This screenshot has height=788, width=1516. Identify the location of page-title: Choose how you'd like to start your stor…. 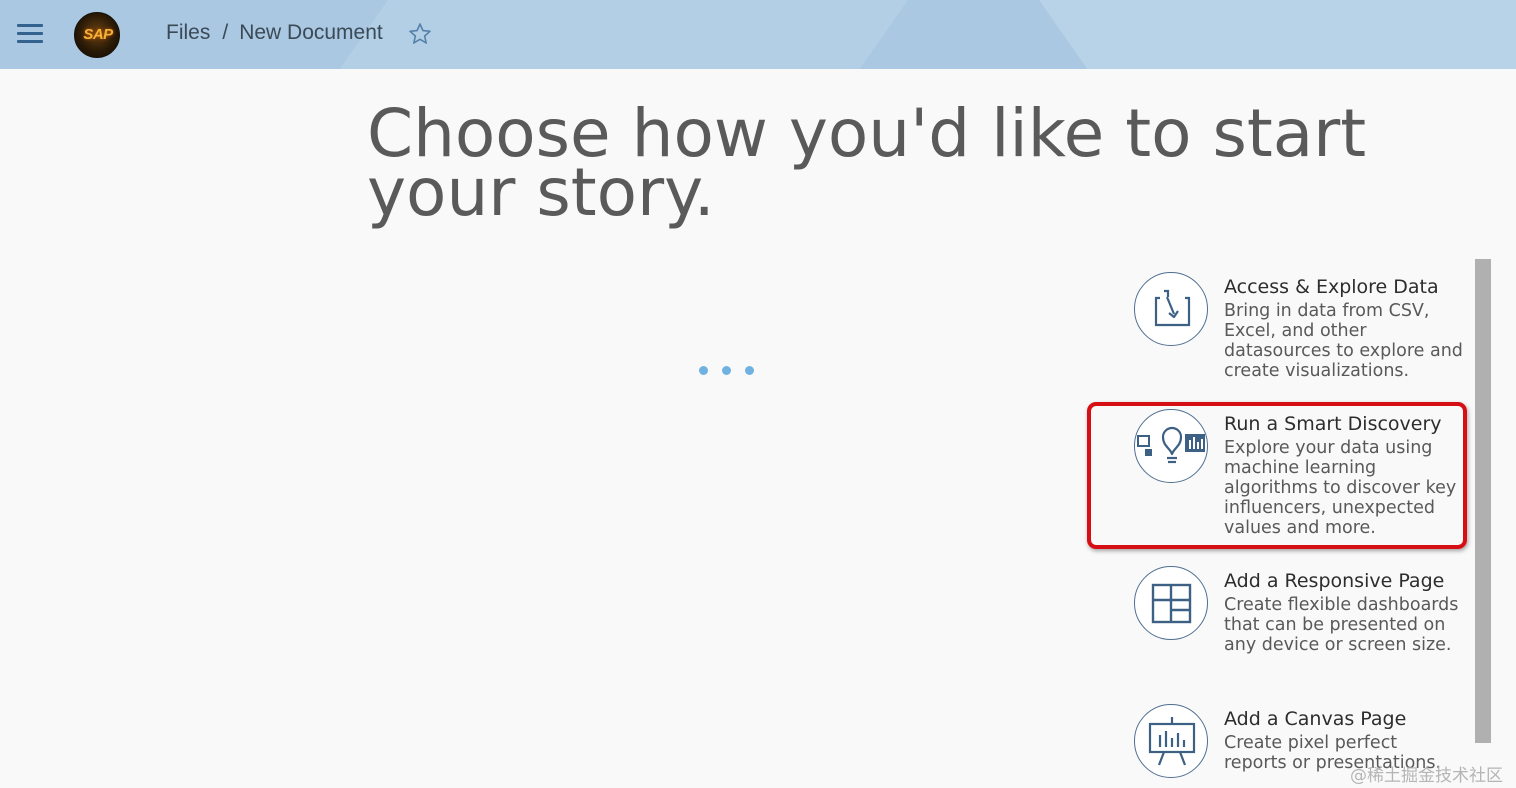
(867, 163).